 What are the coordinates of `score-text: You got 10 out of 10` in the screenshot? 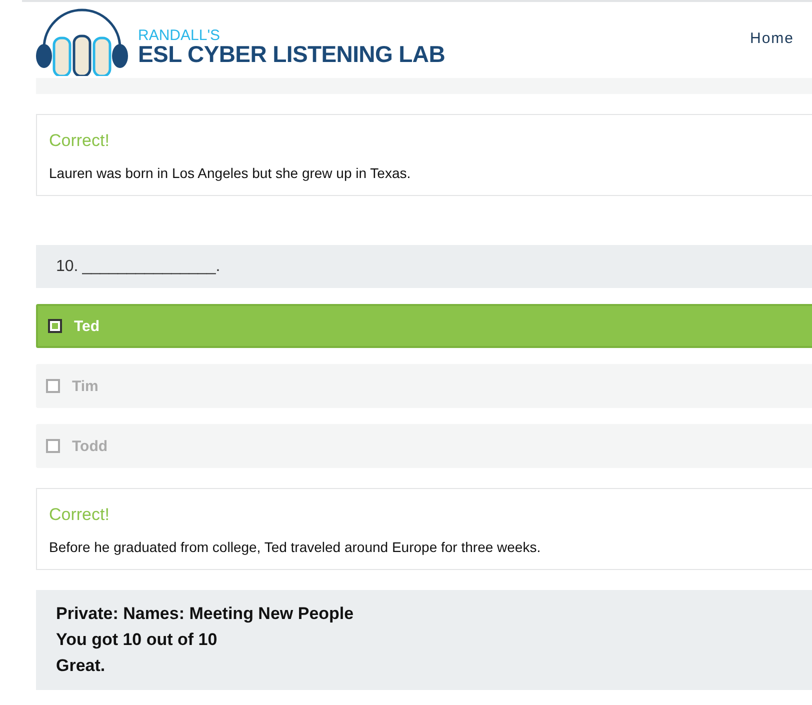 It's located at (137, 640).